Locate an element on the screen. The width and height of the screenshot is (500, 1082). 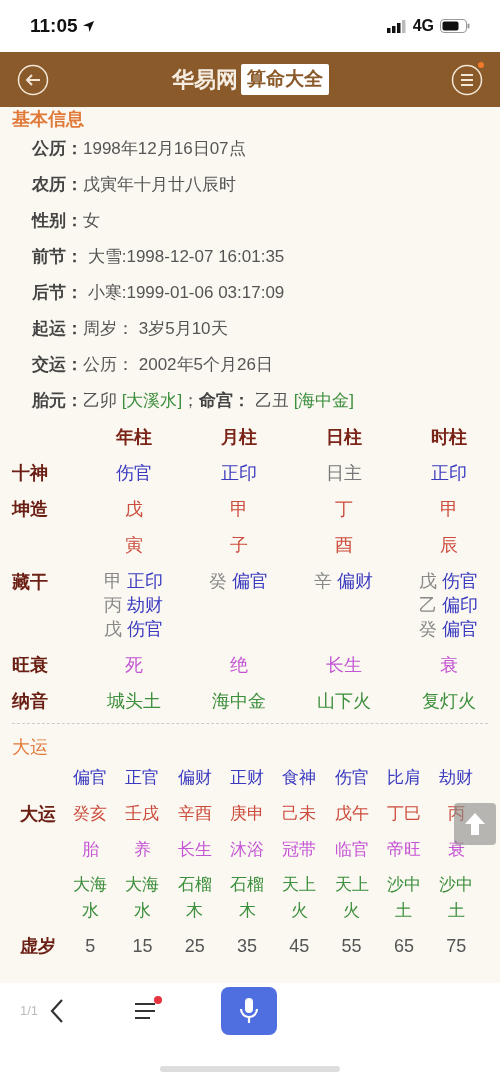
stem-text: 丁 is located at coordinates (343, 509).